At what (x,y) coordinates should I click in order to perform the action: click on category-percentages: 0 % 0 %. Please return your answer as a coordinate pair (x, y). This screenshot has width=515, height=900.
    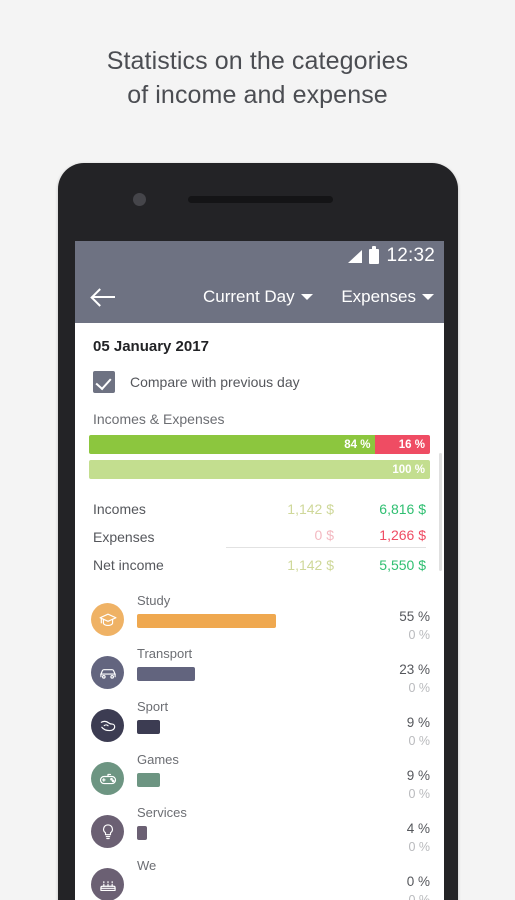
    Looking at the image, I should click on (399, 878).